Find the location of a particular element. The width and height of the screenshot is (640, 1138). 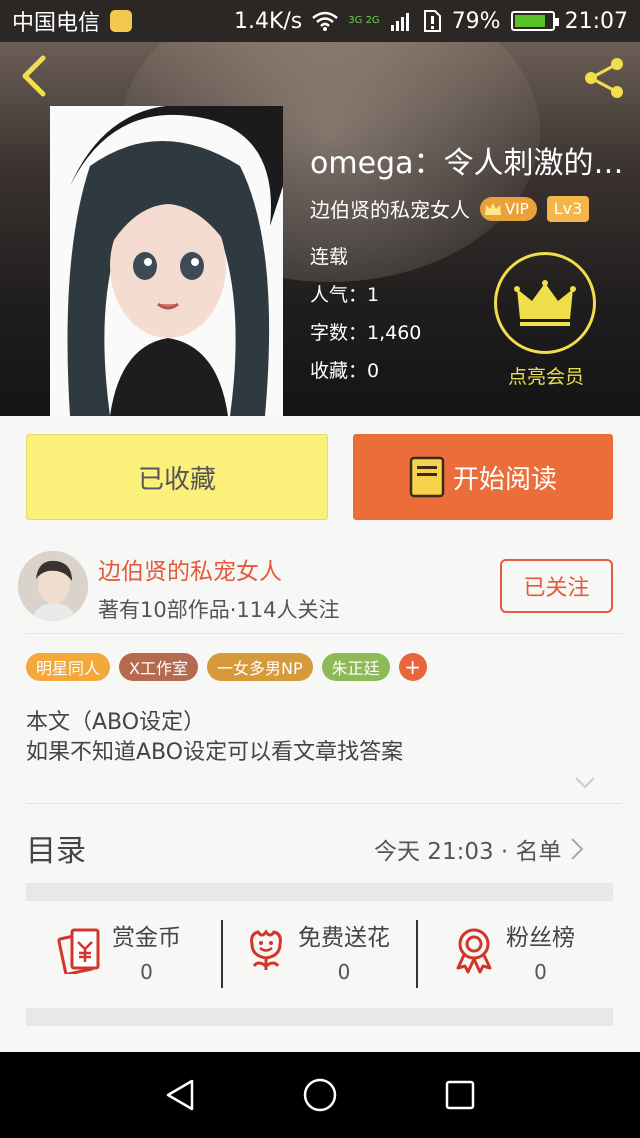

cover-illustration is located at coordinates (166, 261).